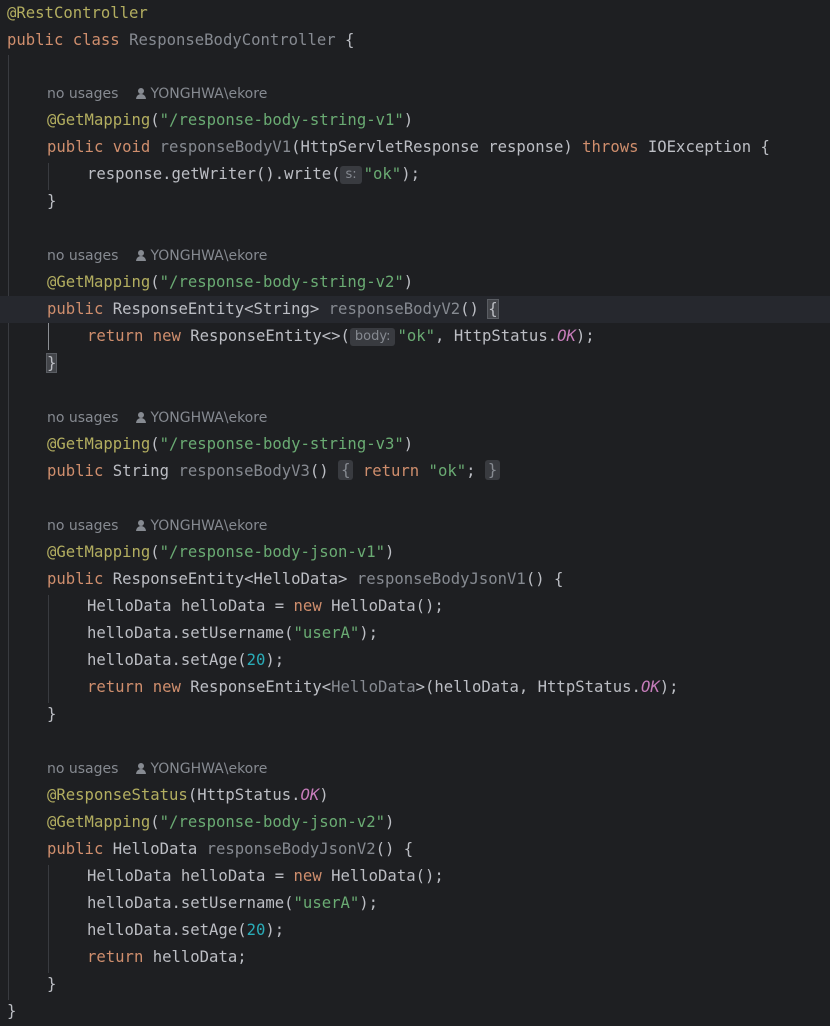 Image resolution: width=830 pixels, height=1026 pixels. What do you see at coordinates (415, 40) in the screenshot?
I see `code-line: public class ResponseBodyController {` at bounding box center [415, 40].